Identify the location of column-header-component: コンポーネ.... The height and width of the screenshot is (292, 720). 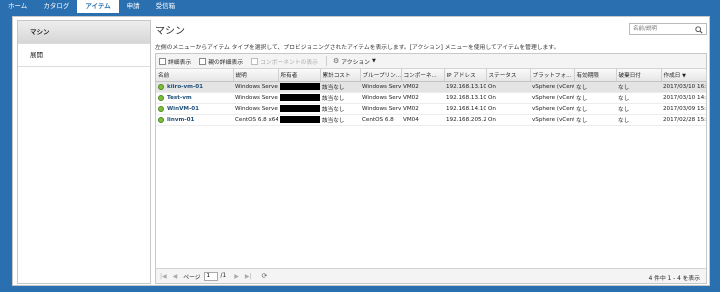
(423, 75).